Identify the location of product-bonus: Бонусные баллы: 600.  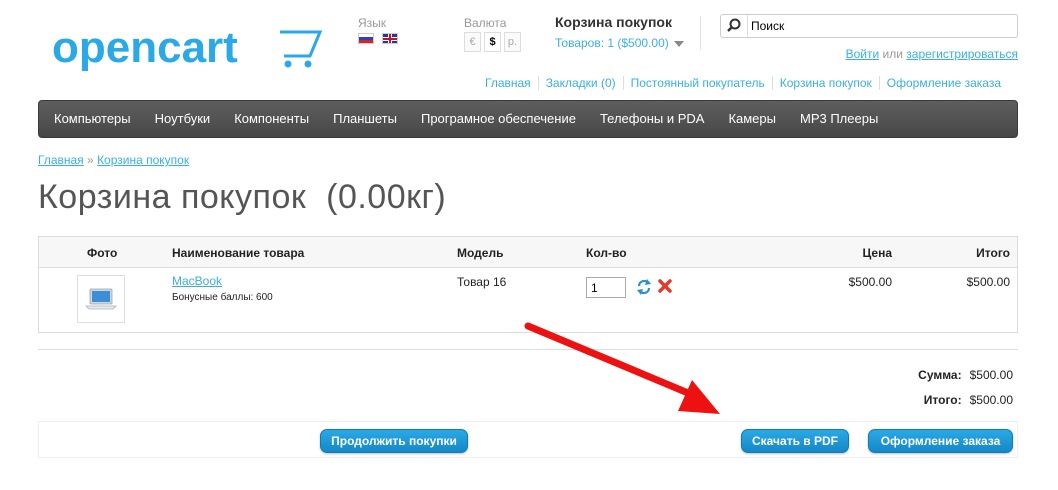
(222, 297).